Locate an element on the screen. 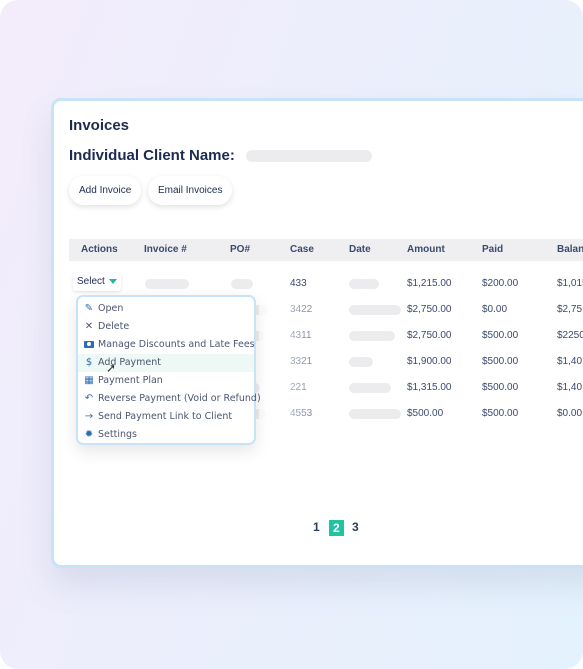 The height and width of the screenshot is (669, 583). dollar-icon: $ is located at coordinates (89, 362).